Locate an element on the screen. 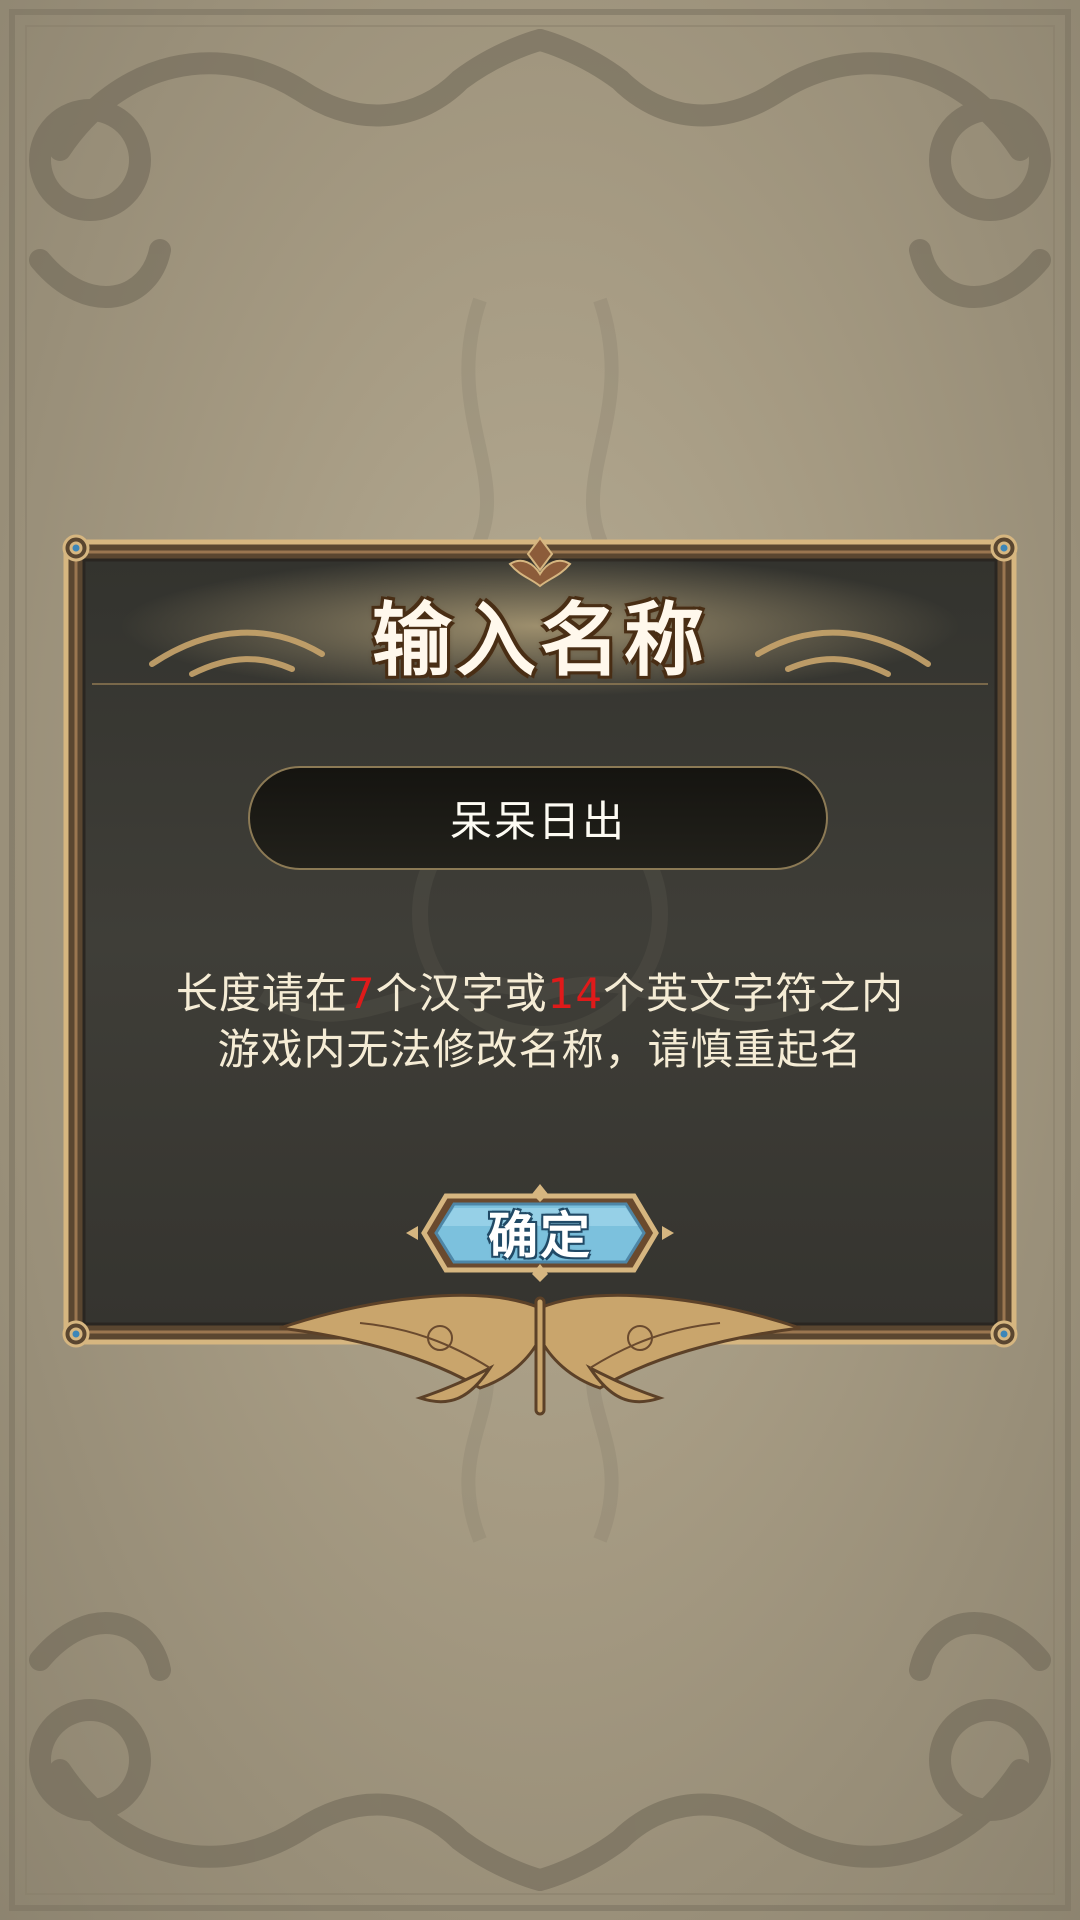 This screenshot has width=1080, height=1920. name-input-value: 呆呆日出 is located at coordinates (537, 821).